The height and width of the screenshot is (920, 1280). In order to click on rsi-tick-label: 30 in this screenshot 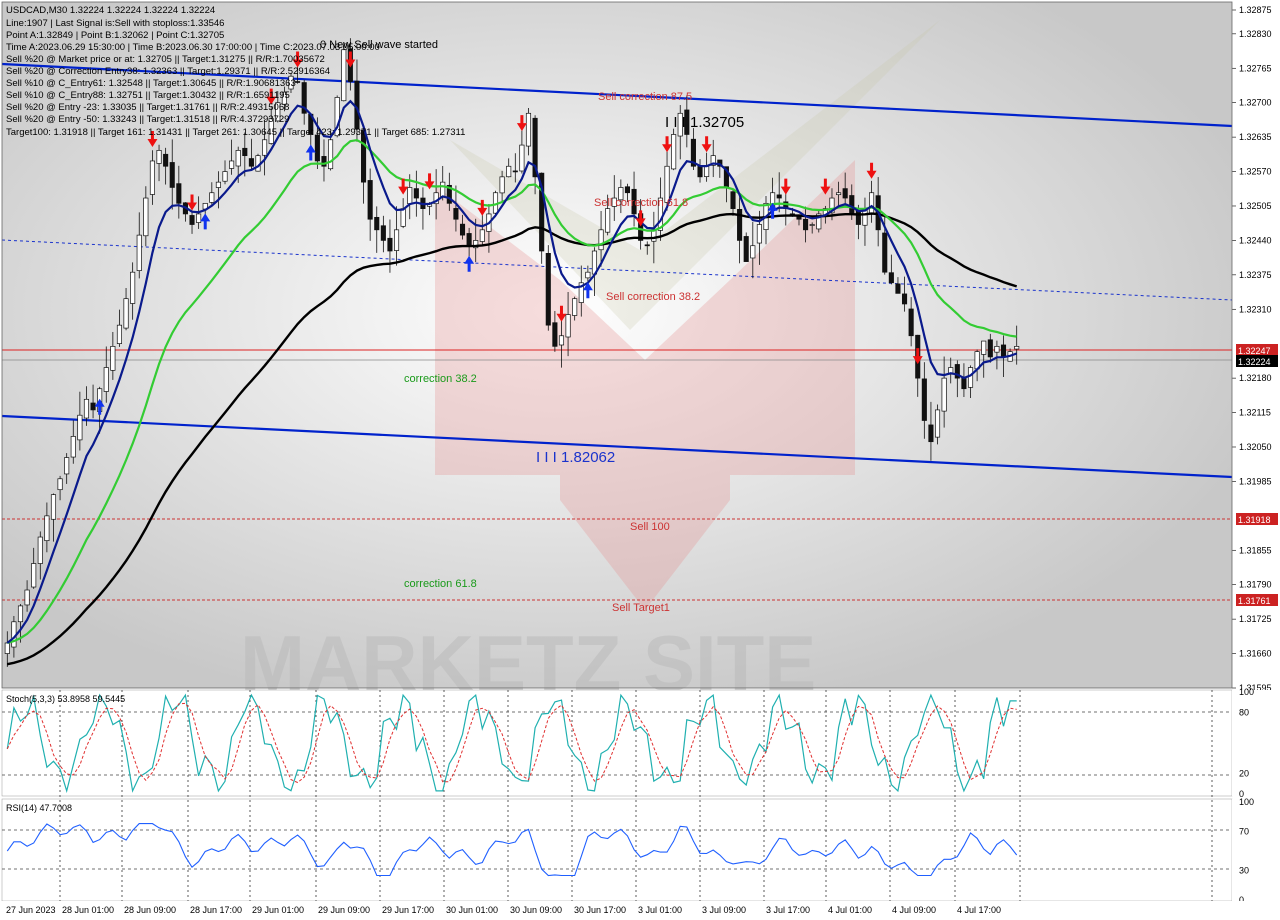, I will do `click(1244, 871)`.